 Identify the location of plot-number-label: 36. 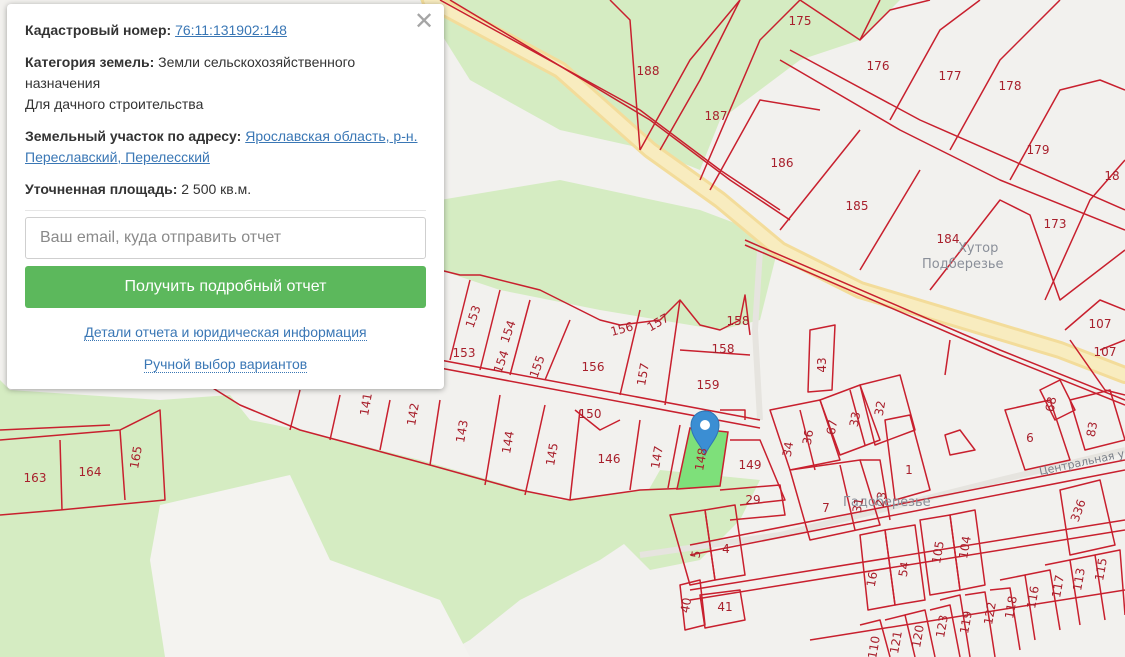
(808, 437).